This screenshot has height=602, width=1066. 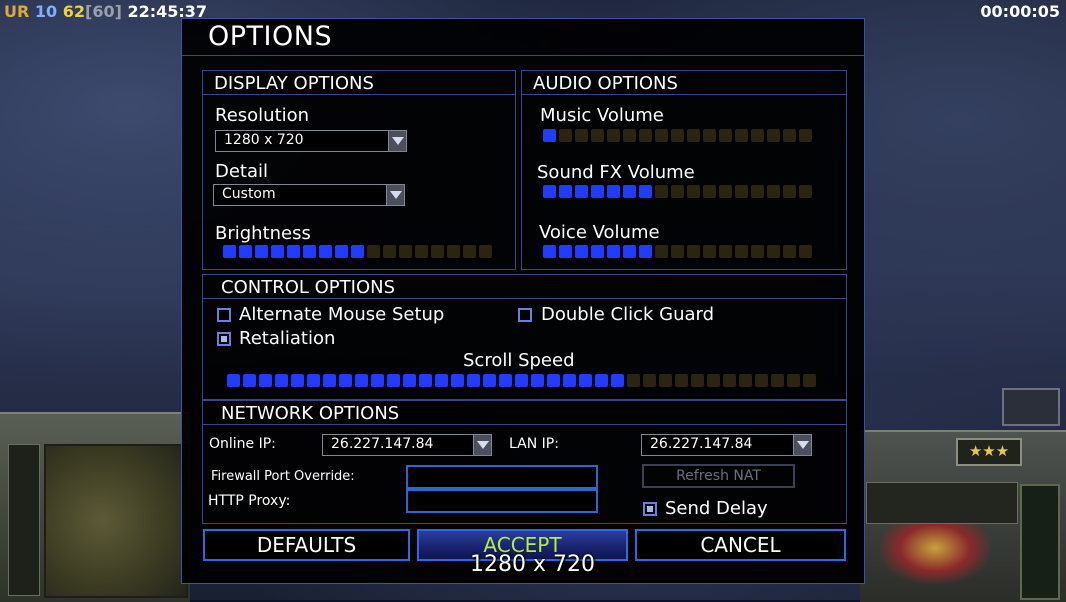 I want to click on http-proxy-field, so click(x=502, y=501).